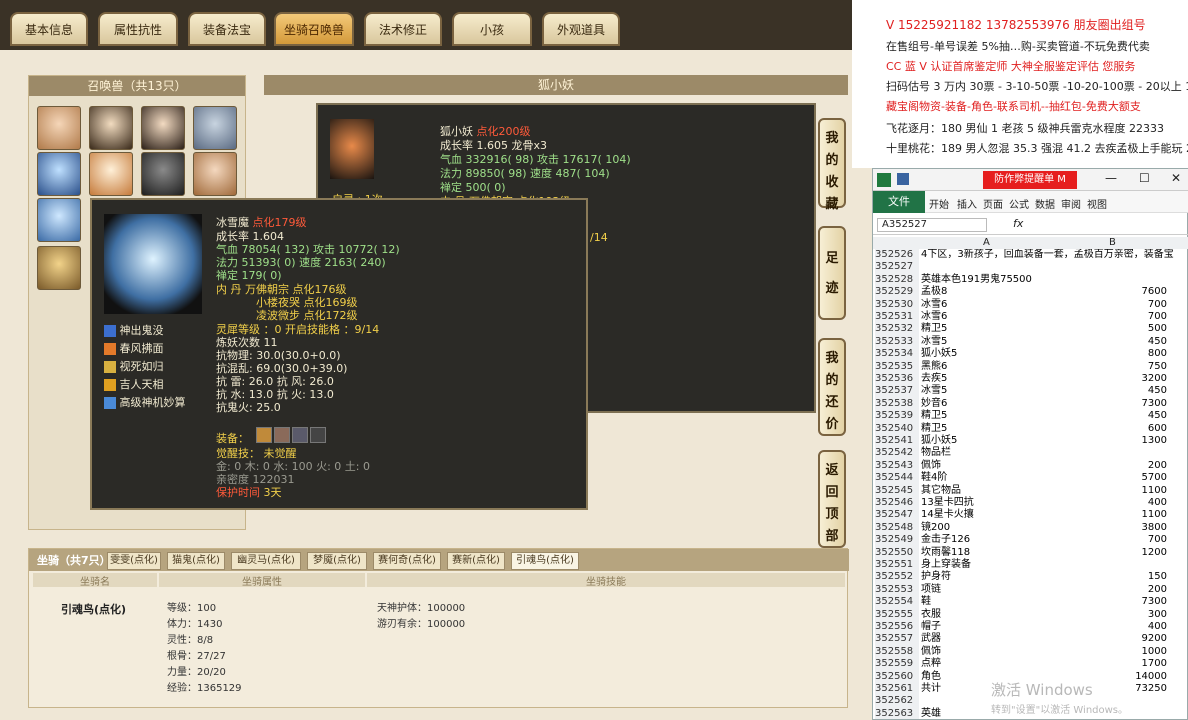 The image size is (1188, 720). I want to click on table-row: 352539 精卫5 450, so click(1030, 416).